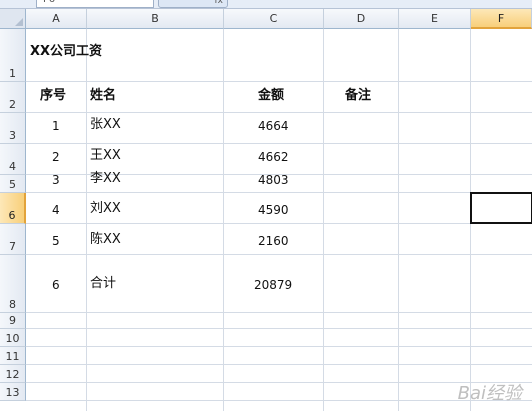 Image resolution: width=532 pixels, height=411 pixels. Describe the element at coordinates (53, 96) in the screenshot. I see `header-seq: 序号` at that location.